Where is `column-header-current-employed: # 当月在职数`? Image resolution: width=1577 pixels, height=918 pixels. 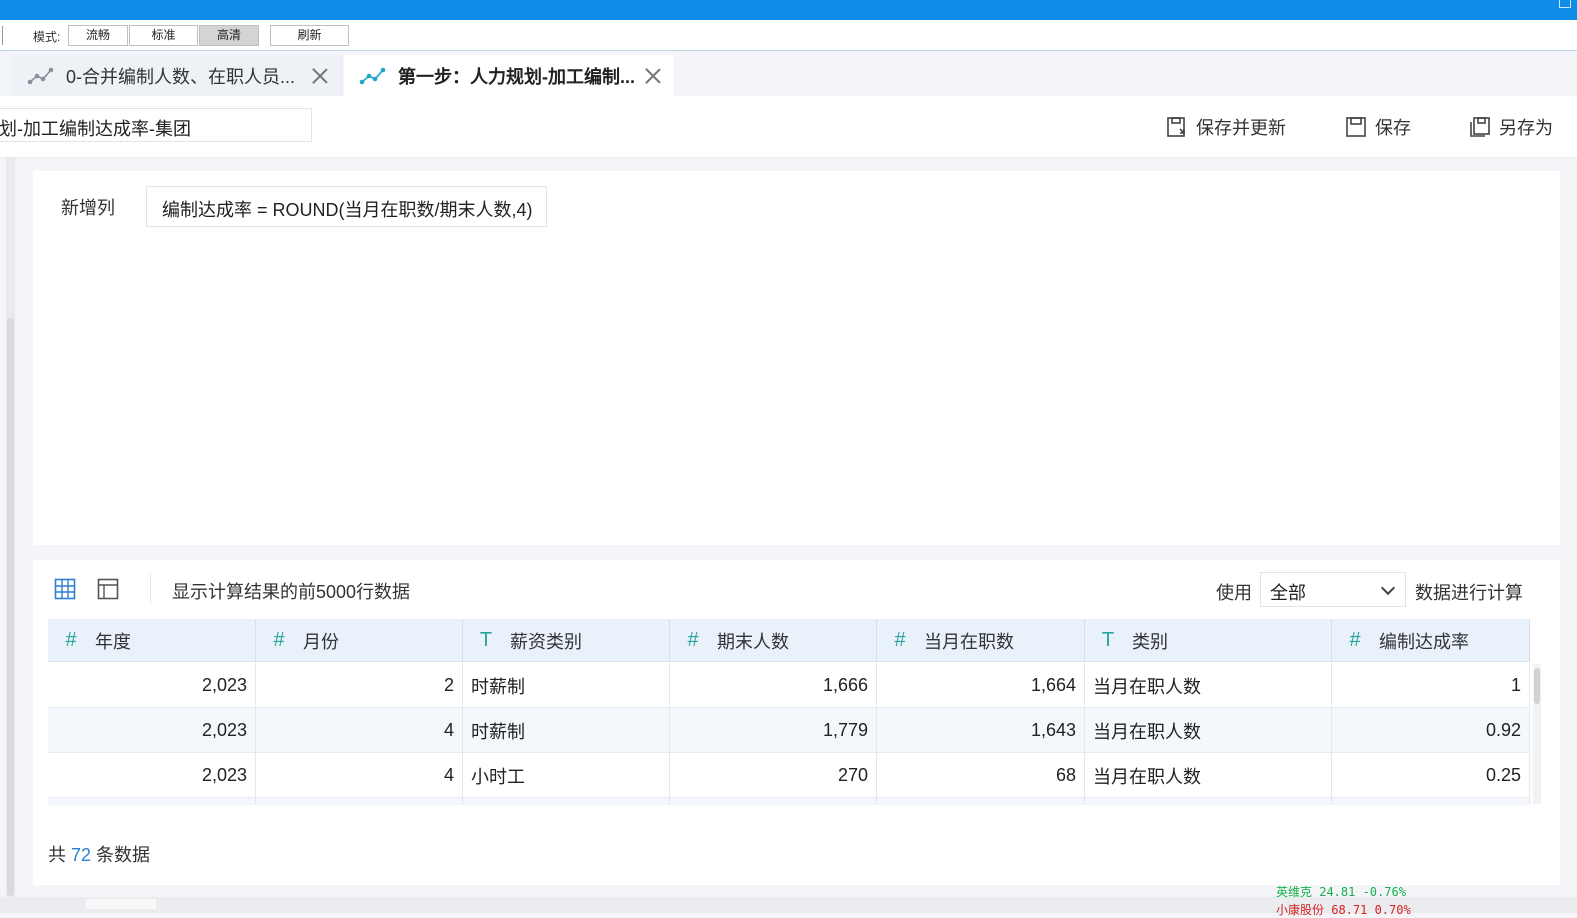
column-header-current-employed: # 当月在职数 is located at coordinates (981, 640).